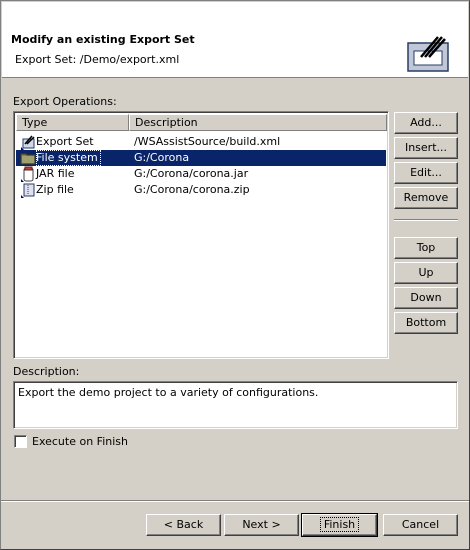 This screenshot has height=550, width=470. I want to click on finish-button: Finish, so click(339, 525).